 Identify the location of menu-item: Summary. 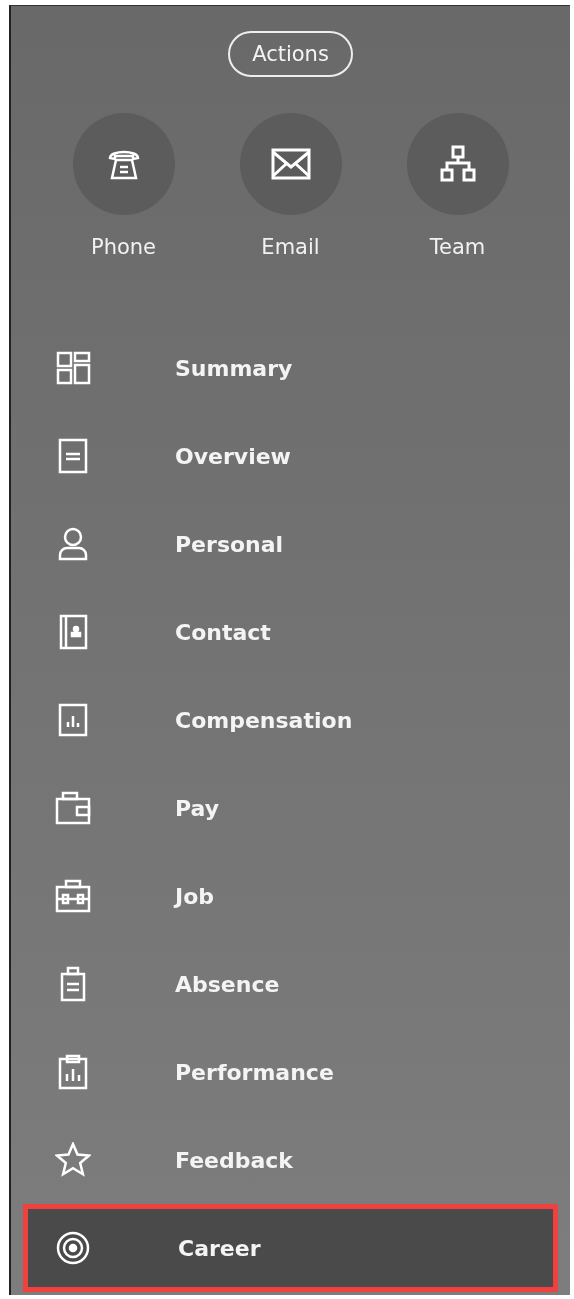
(290, 368).